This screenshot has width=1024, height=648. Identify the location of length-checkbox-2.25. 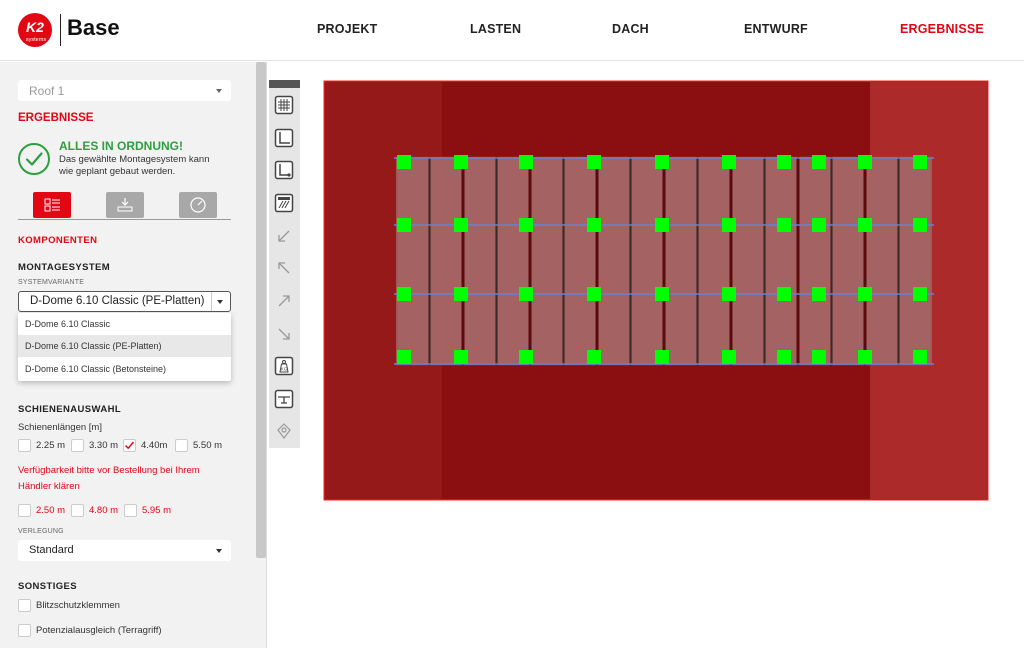
(24, 445).